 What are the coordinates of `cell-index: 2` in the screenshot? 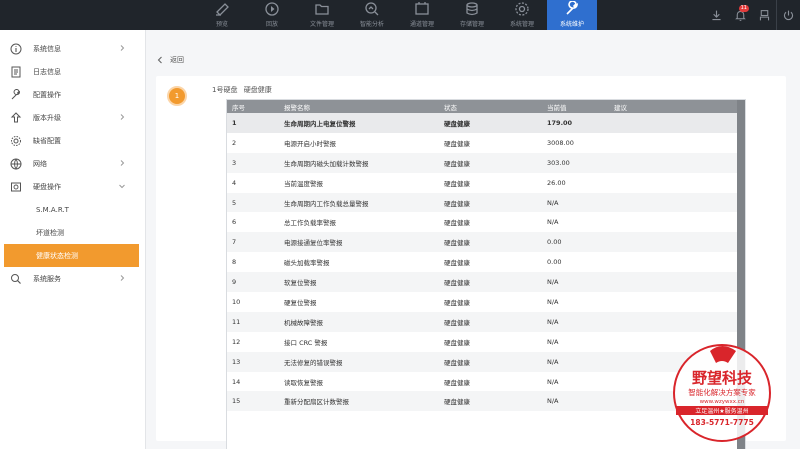 It's located at (234, 142).